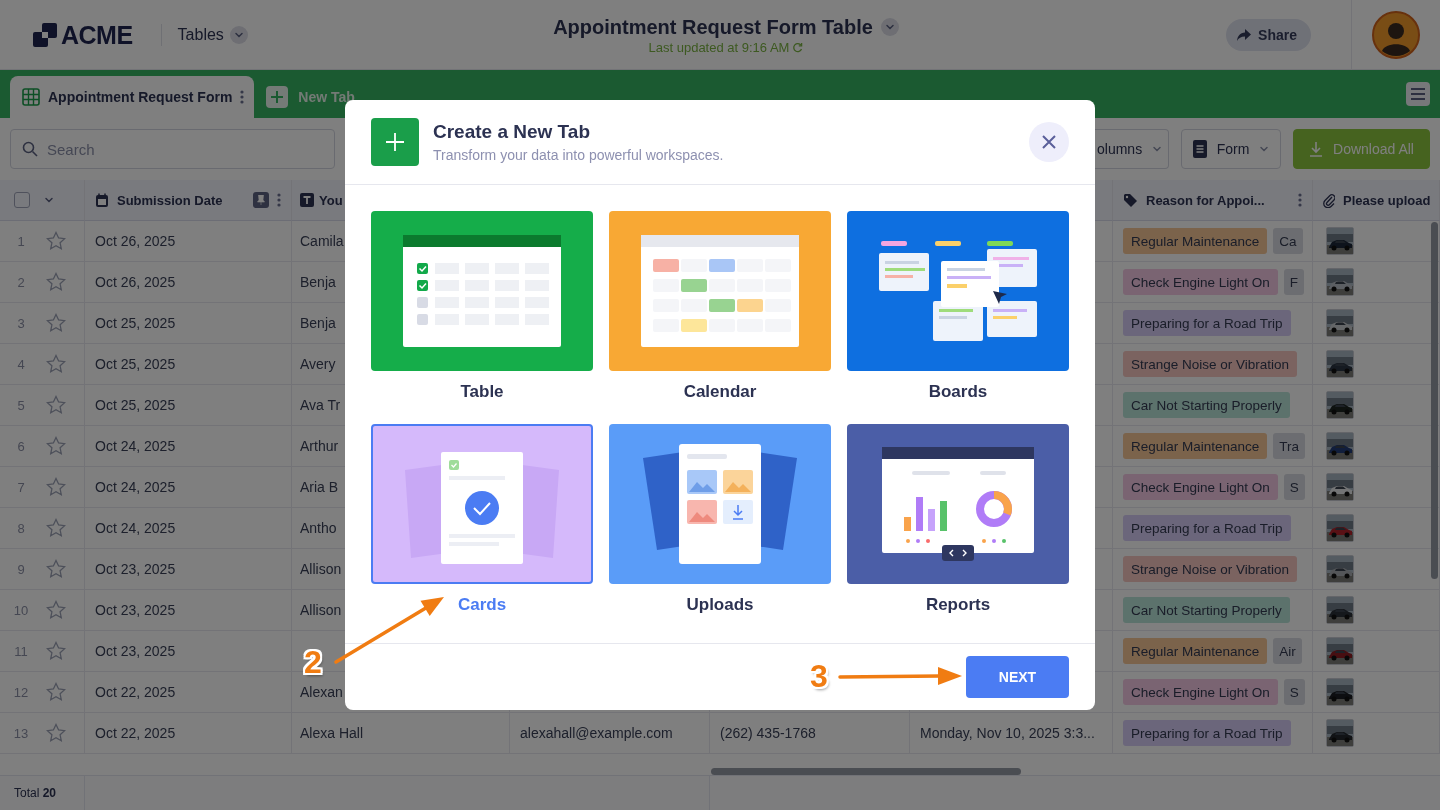 This screenshot has width=1440, height=810. Describe the element at coordinates (172, 149) in the screenshot. I see `search-field: Search` at that location.